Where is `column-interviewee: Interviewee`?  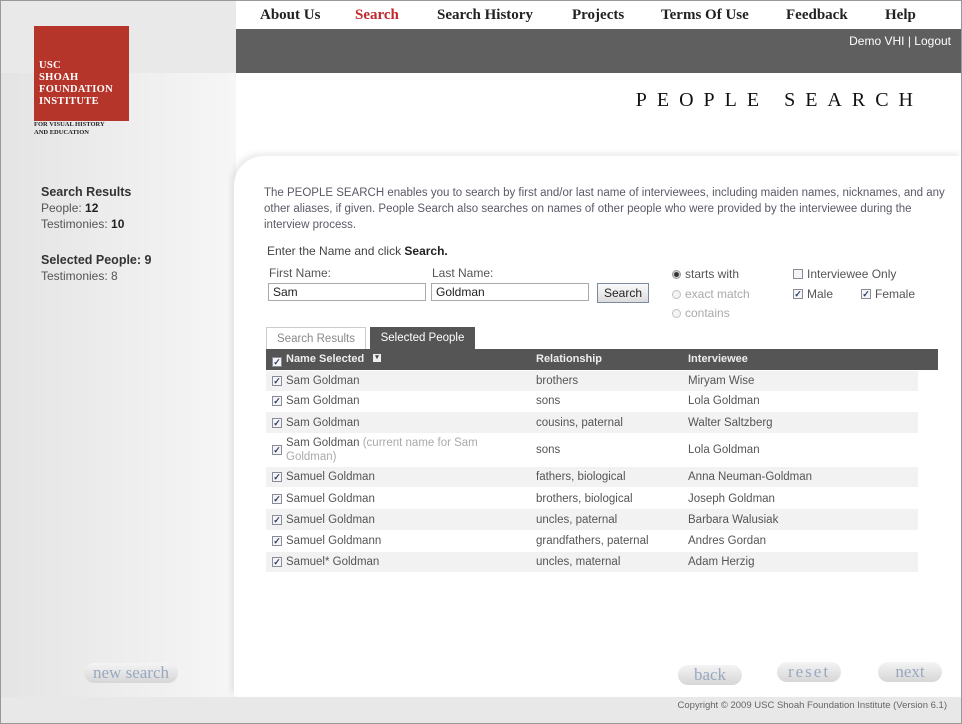
column-interviewee: Interviewee is located at coordinates (718, 359).